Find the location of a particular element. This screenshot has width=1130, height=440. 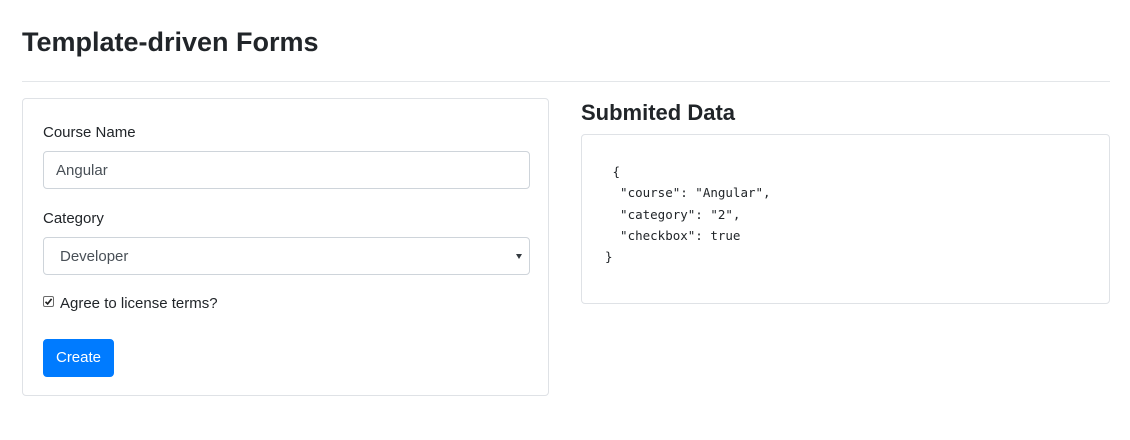

category-selected-value: Developer is located at coordinates (94, 256).